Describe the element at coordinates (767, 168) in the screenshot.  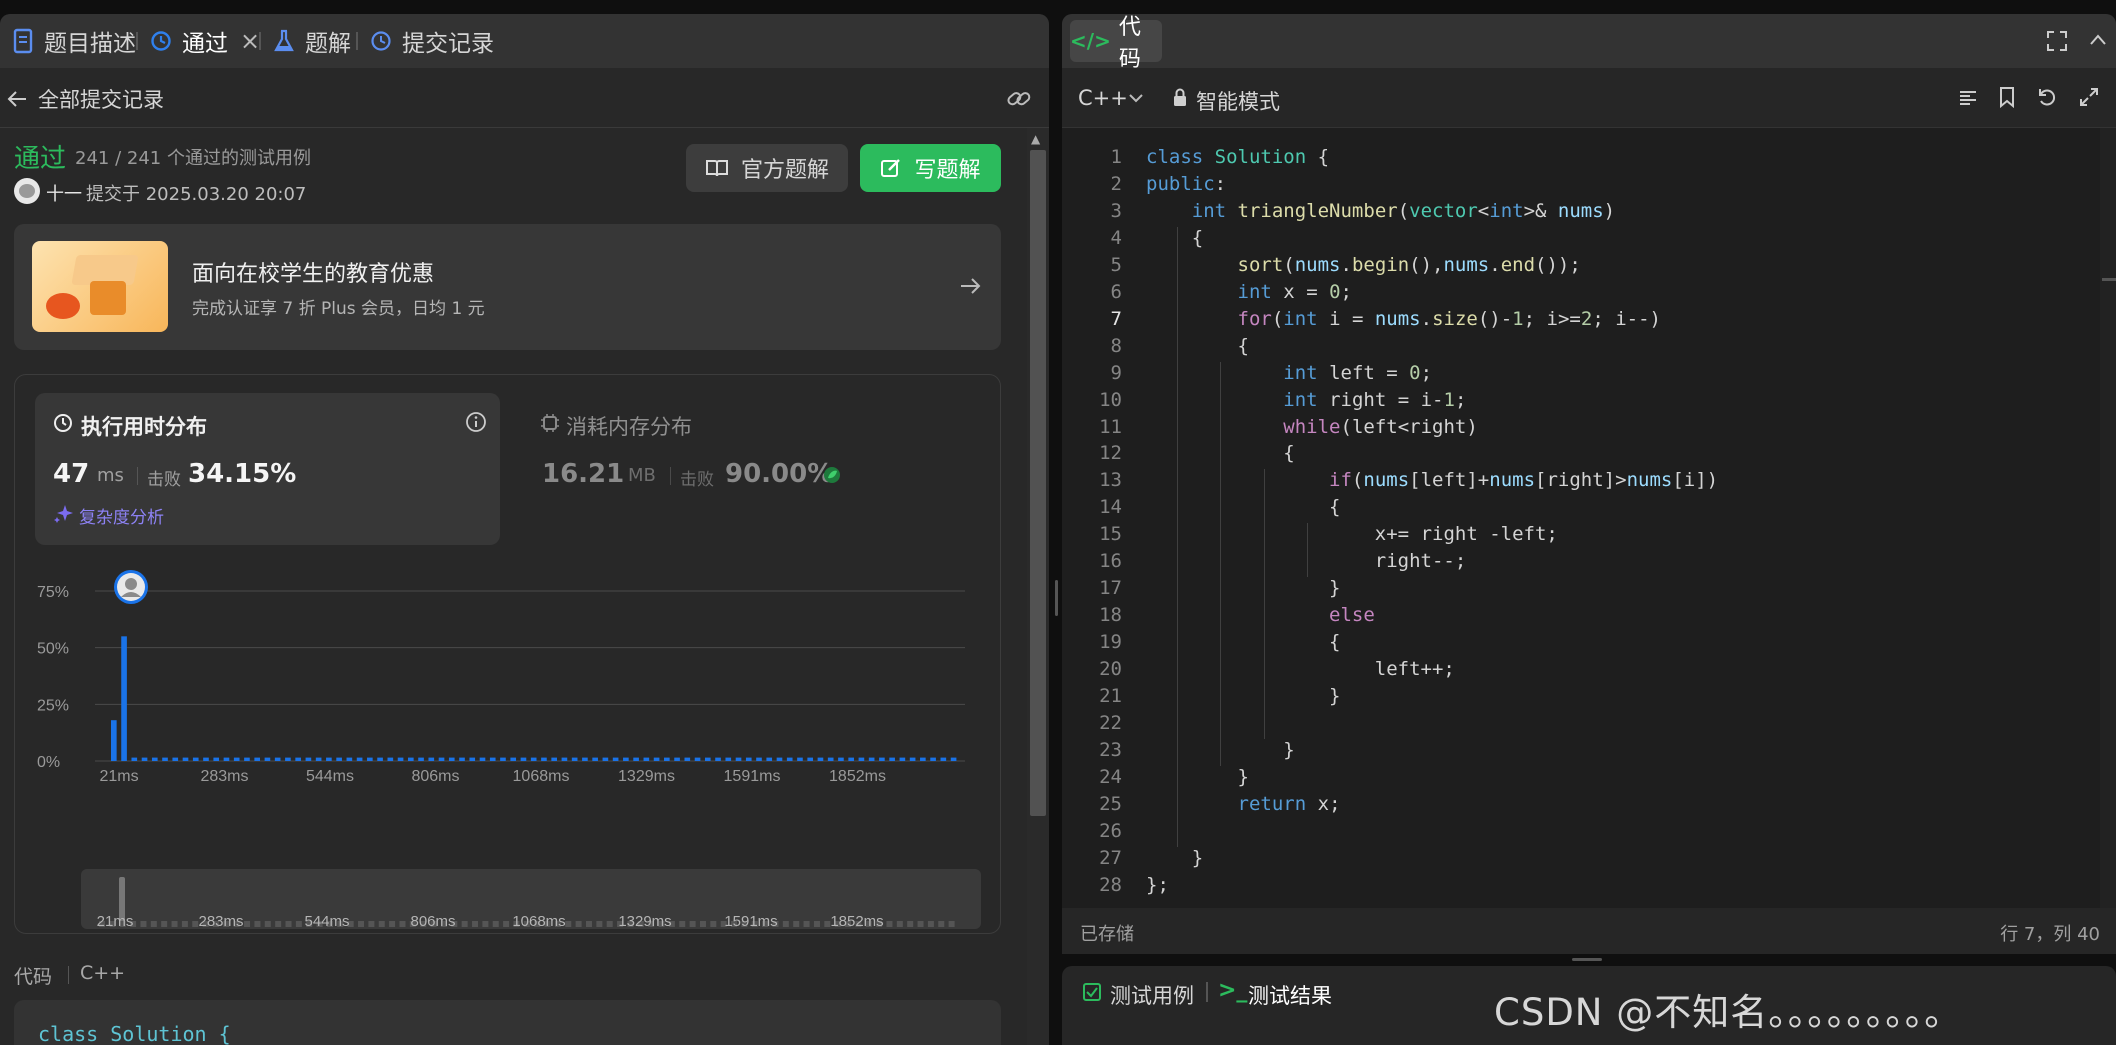
I see `official-solution-button: 官方题解` at that location.